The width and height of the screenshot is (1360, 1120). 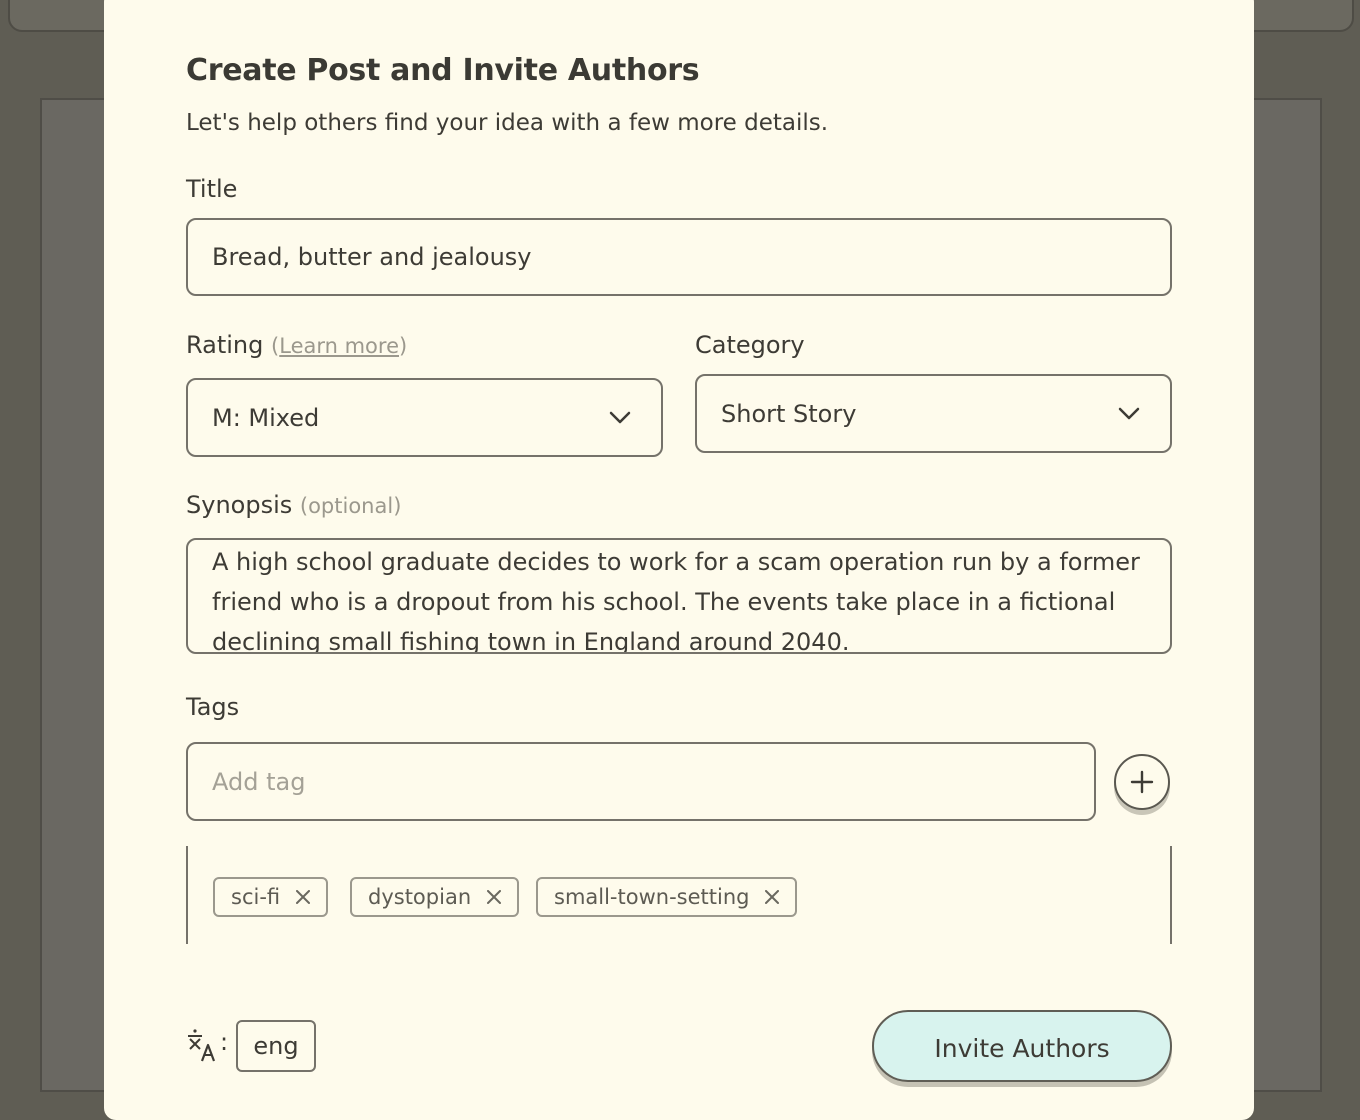 I want to click on tag-label: sci-fi, so click(x=256, y=897).